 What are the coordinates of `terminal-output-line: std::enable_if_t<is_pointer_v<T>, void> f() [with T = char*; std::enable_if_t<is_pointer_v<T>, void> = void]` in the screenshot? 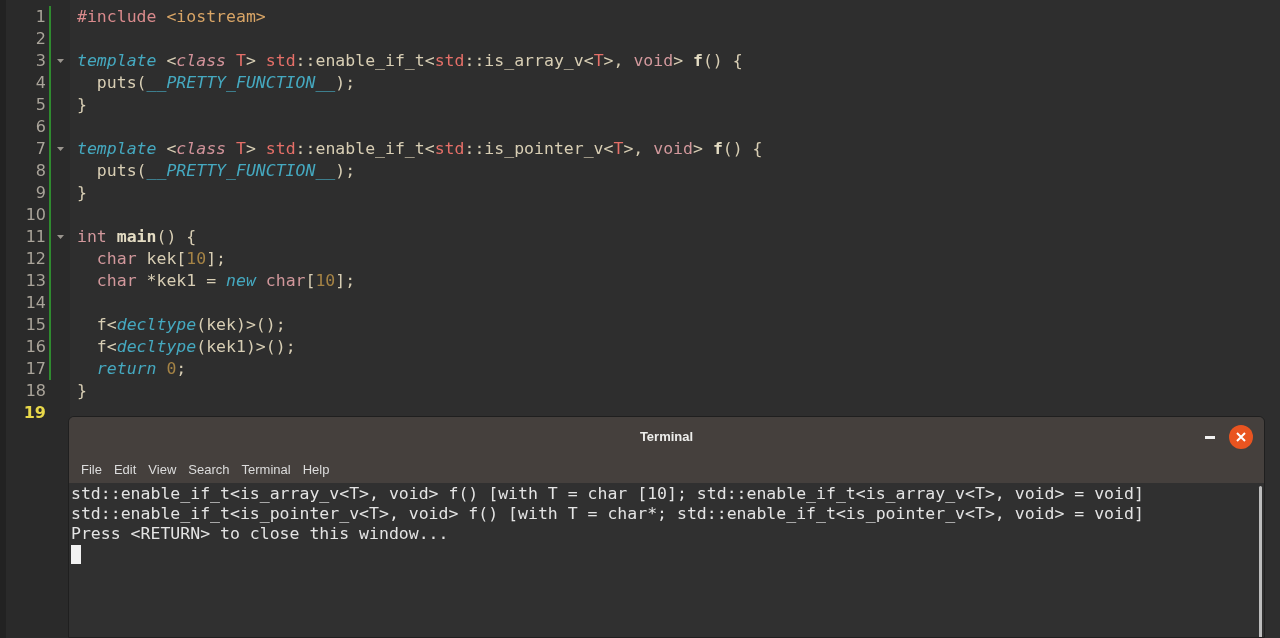 It's located at (607, 514).